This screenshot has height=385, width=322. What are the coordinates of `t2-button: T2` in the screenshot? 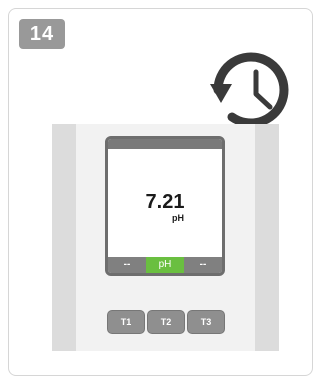 It's located at (166, 322).